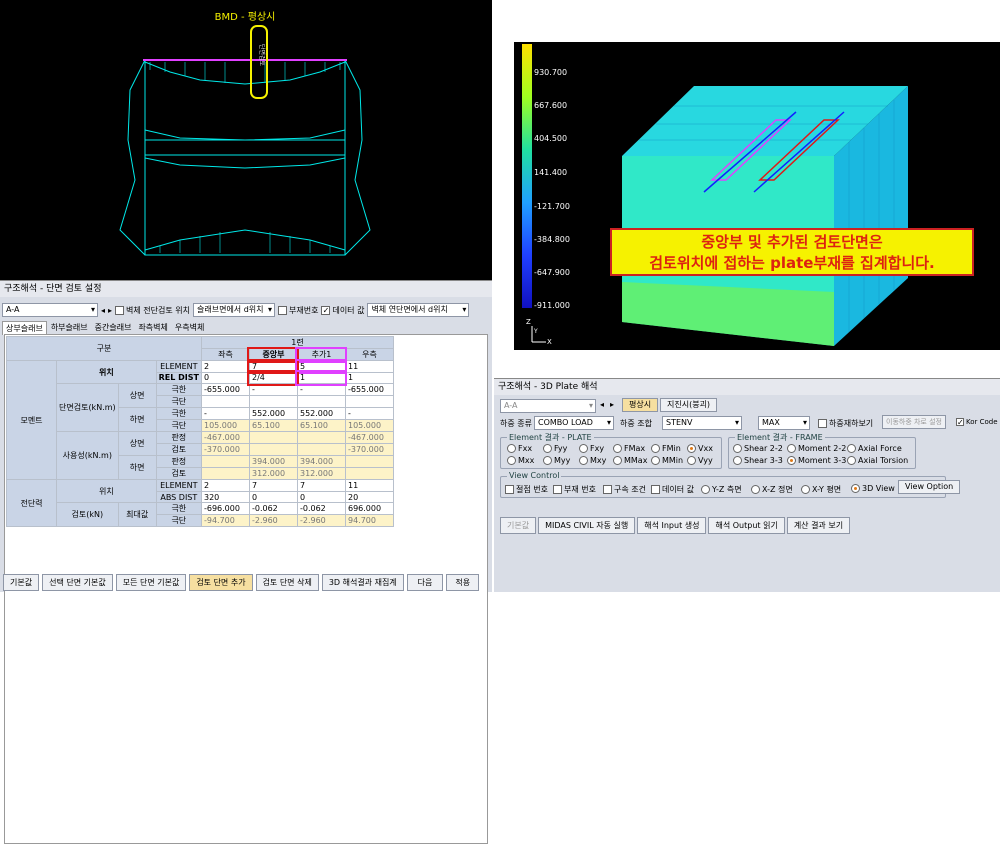 The width and height of the screenshot is (1000, 844). What do you see at coordinates (702, 423) in the screenshot?
I see `load-comb-select: STENV` at bounding box center [702, 423].